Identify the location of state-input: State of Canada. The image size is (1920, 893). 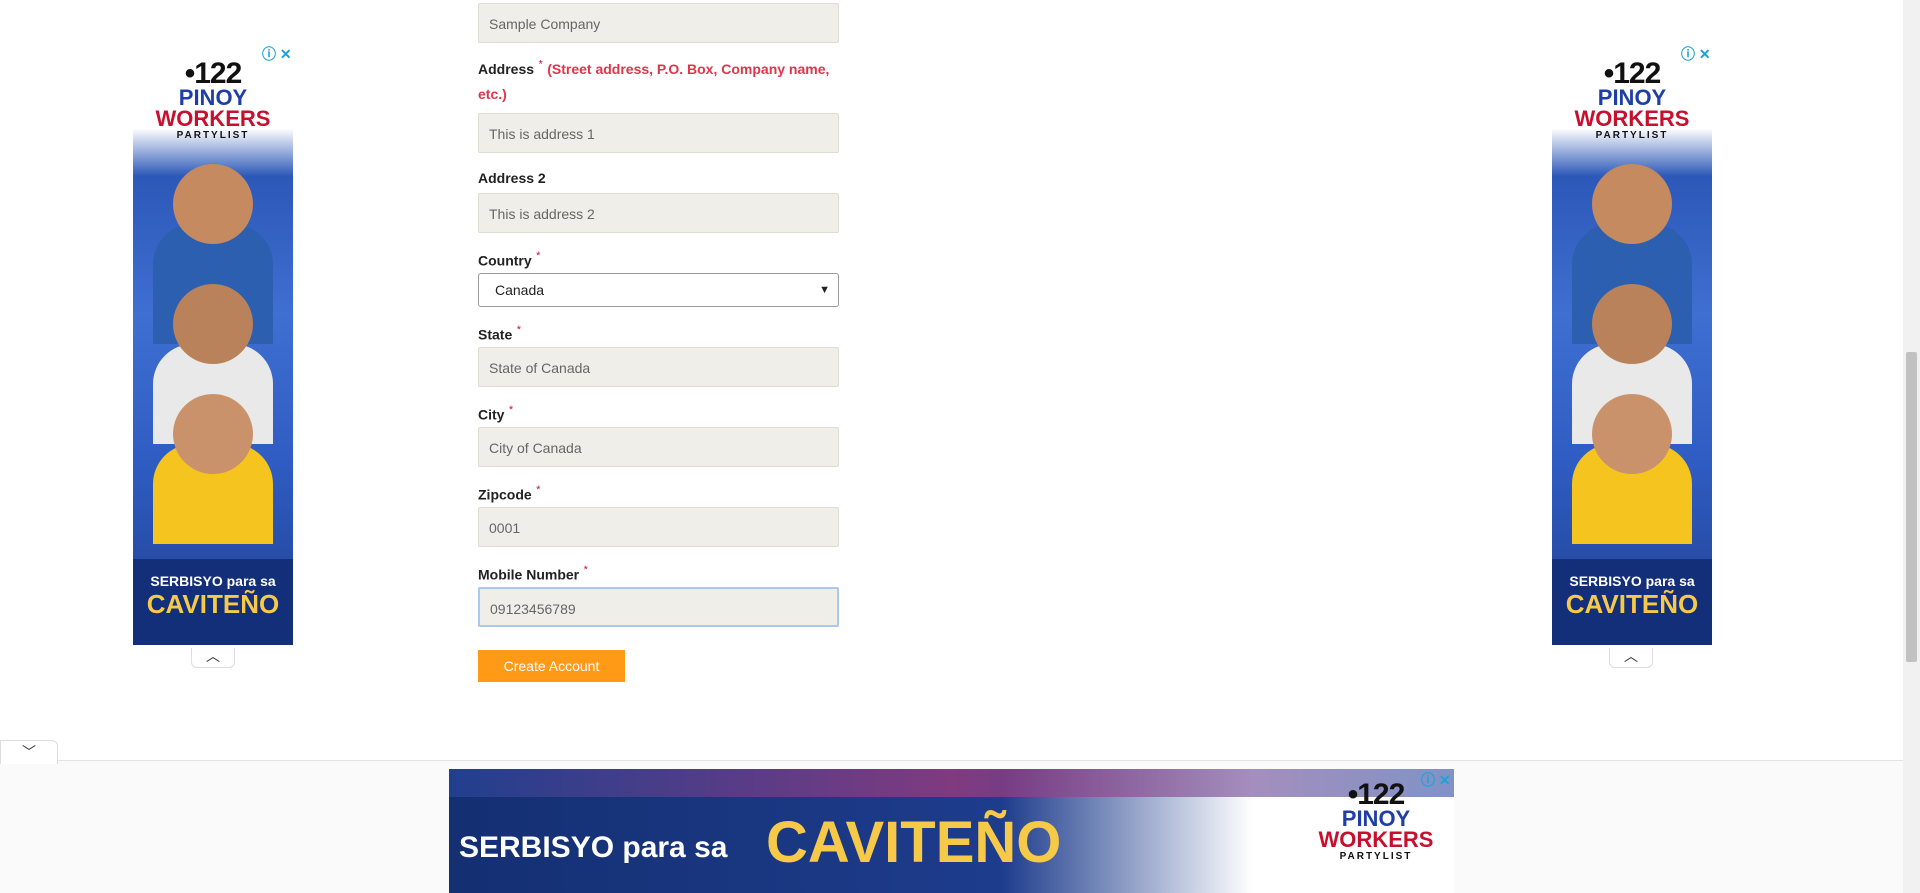
(658, 367).